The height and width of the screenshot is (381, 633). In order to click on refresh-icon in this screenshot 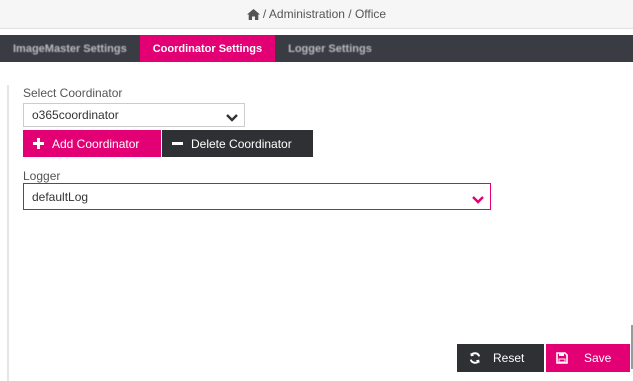, I will do `click(475, 358)`.